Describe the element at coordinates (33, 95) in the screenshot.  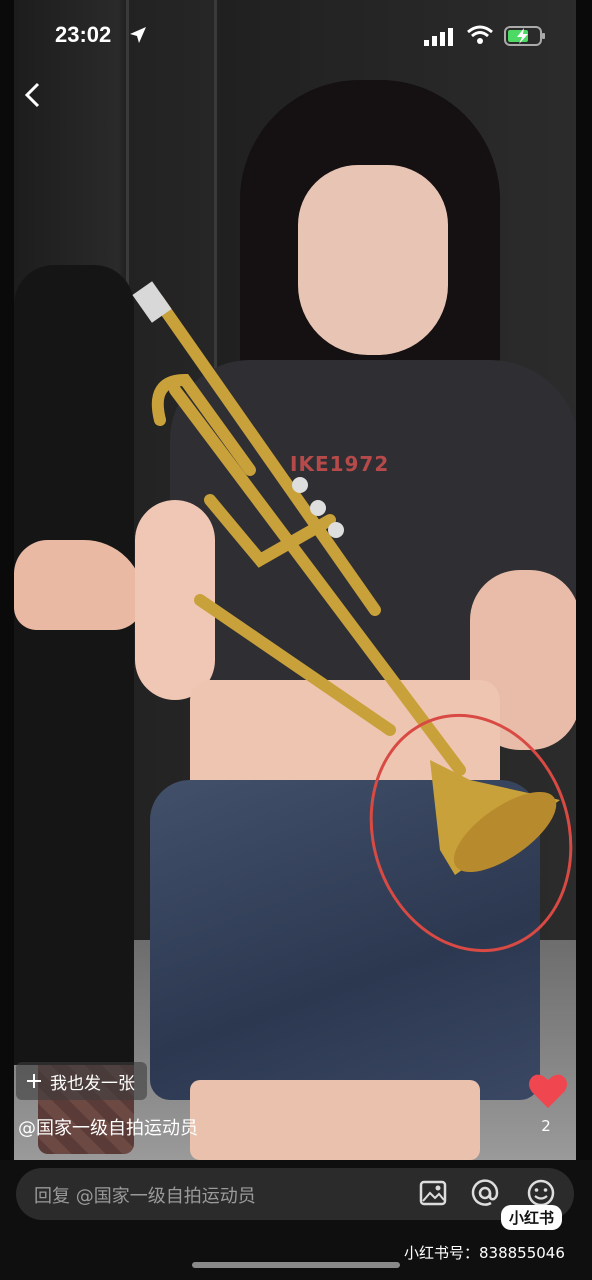
I see `back-chevron-icon` at that location.